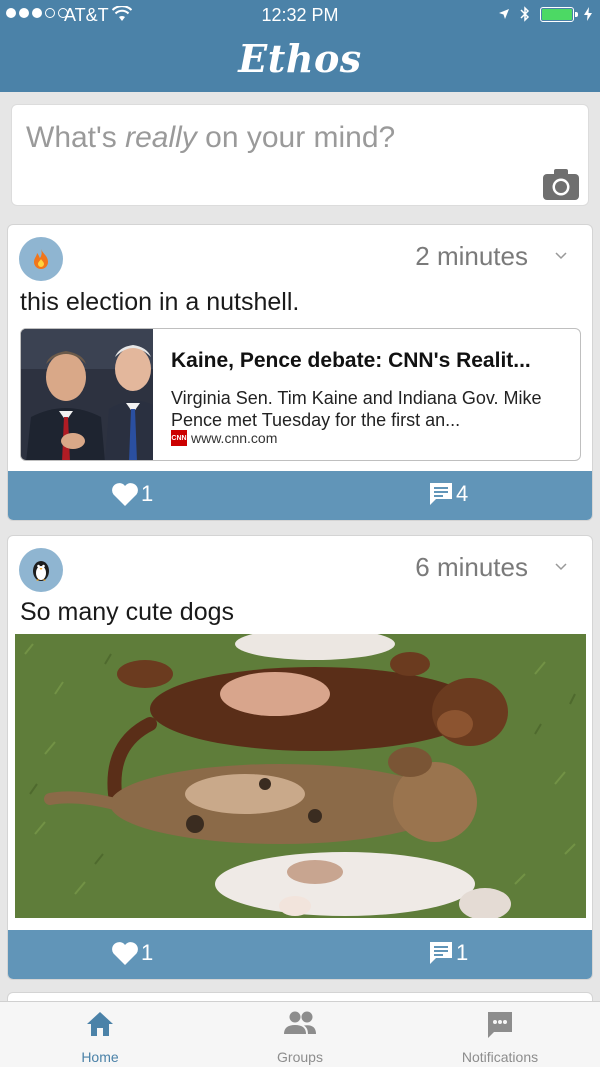 This screenshot has height=1067, width=600. Describe the element at coordinates (471, 256) in the screenshot. I see `post-timestamp: 2 minutes` at that location.